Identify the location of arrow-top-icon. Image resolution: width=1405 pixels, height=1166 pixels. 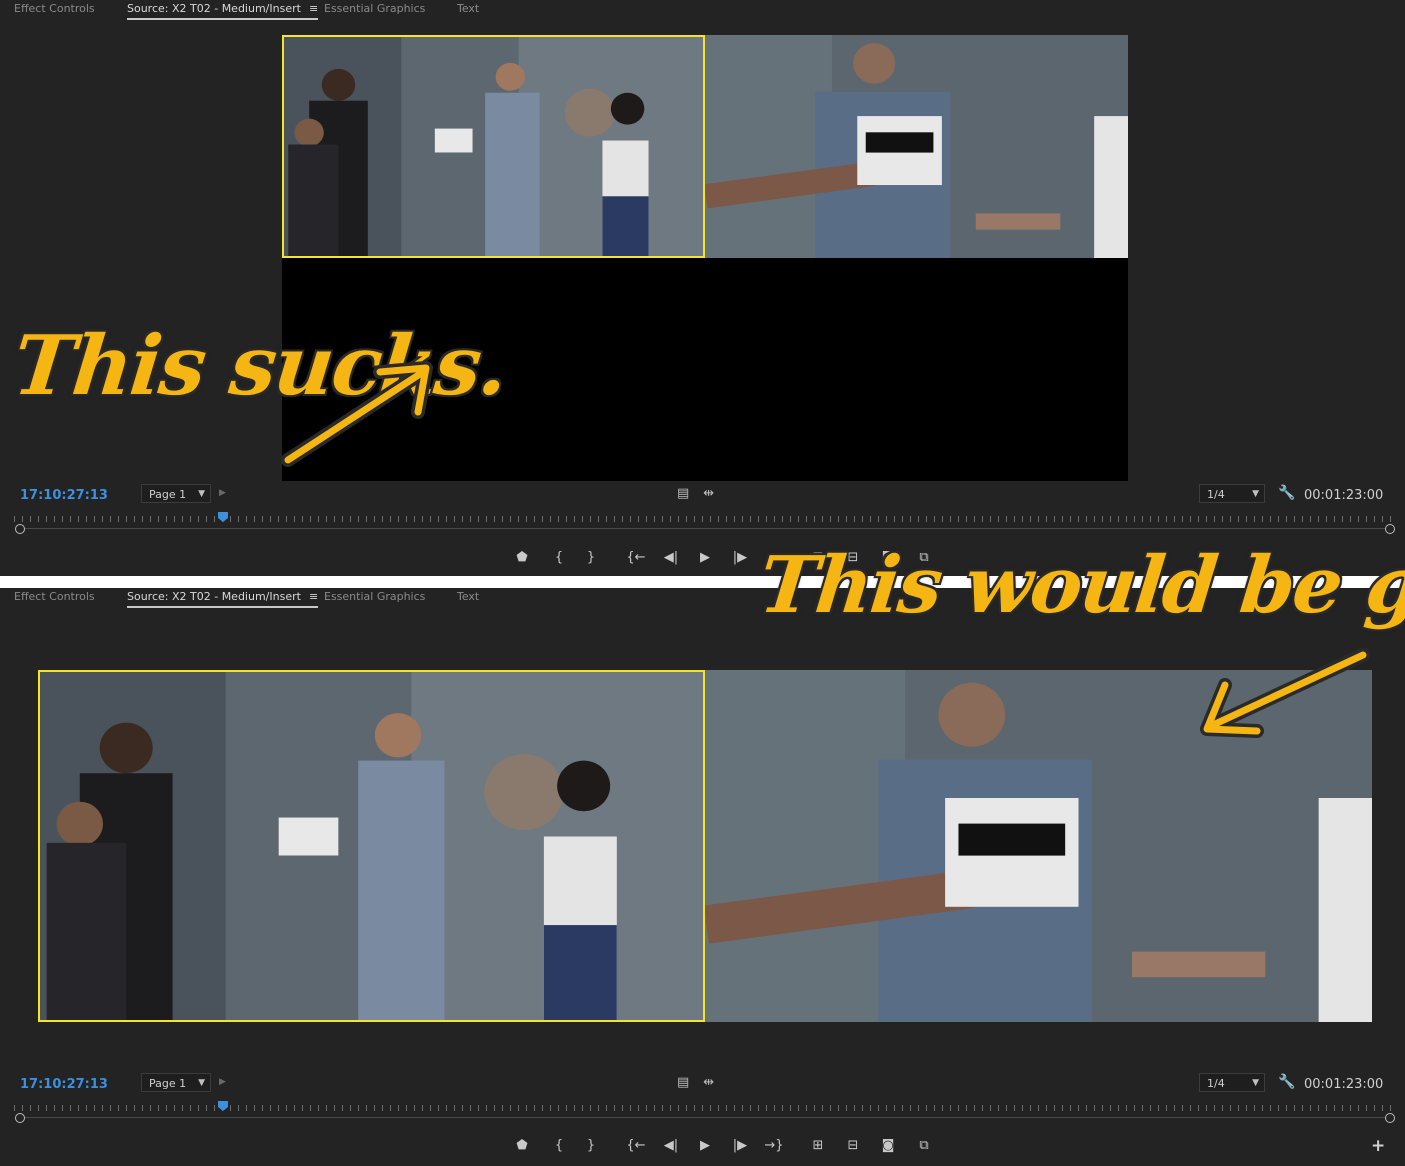
(357, 414).